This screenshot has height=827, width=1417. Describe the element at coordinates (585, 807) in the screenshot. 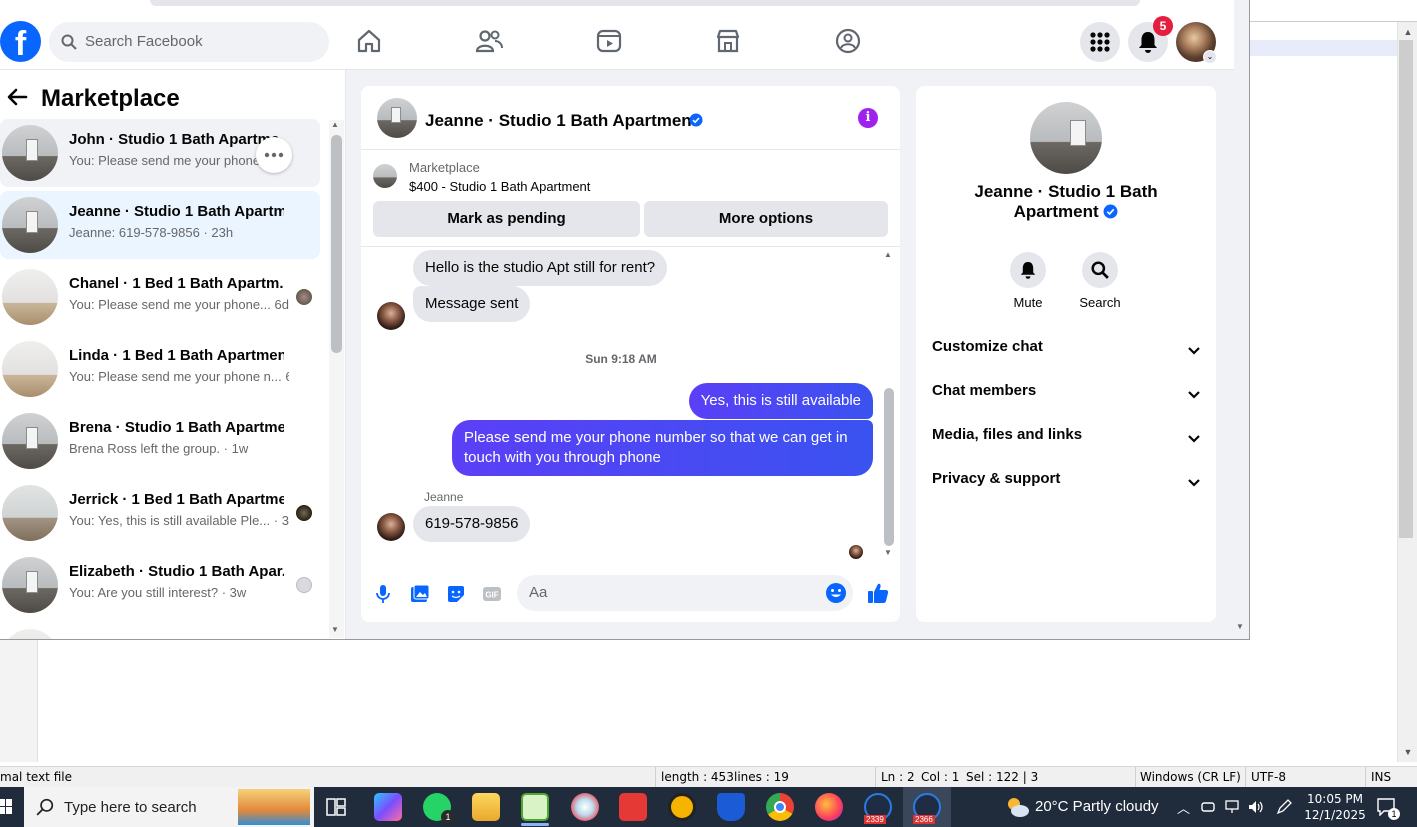

I see `snipping-tool-icon` at that location.